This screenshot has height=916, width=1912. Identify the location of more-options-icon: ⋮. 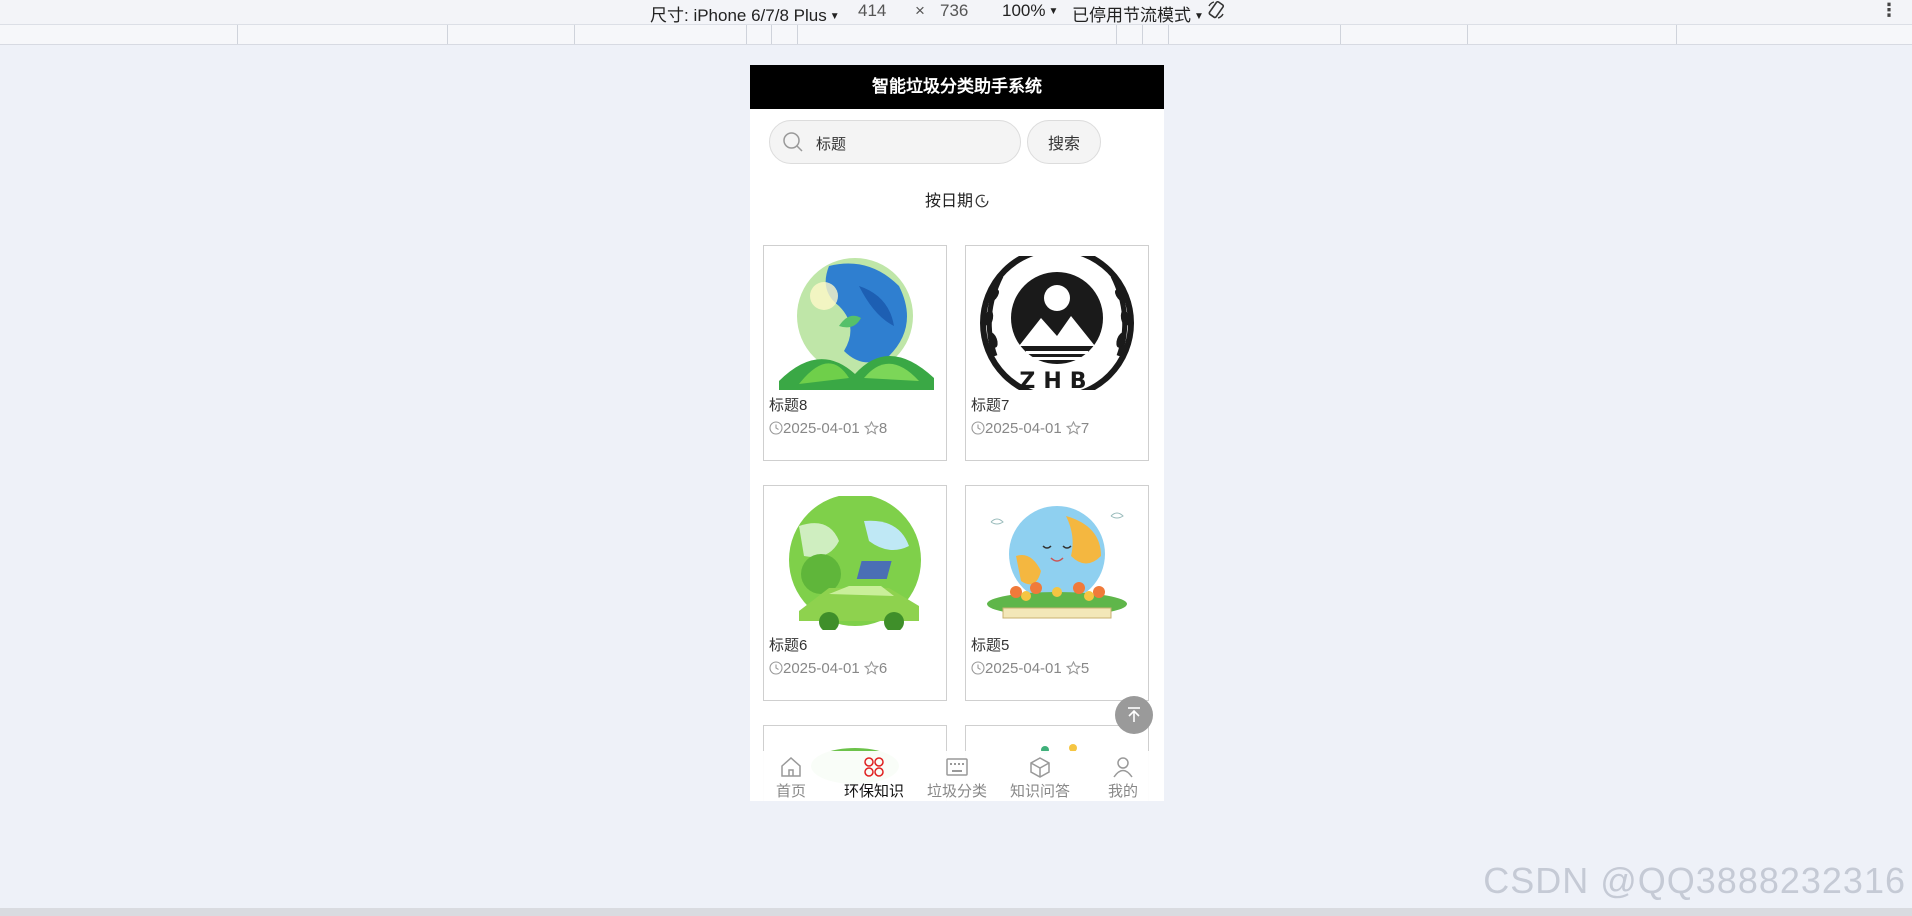
(1889, 10).